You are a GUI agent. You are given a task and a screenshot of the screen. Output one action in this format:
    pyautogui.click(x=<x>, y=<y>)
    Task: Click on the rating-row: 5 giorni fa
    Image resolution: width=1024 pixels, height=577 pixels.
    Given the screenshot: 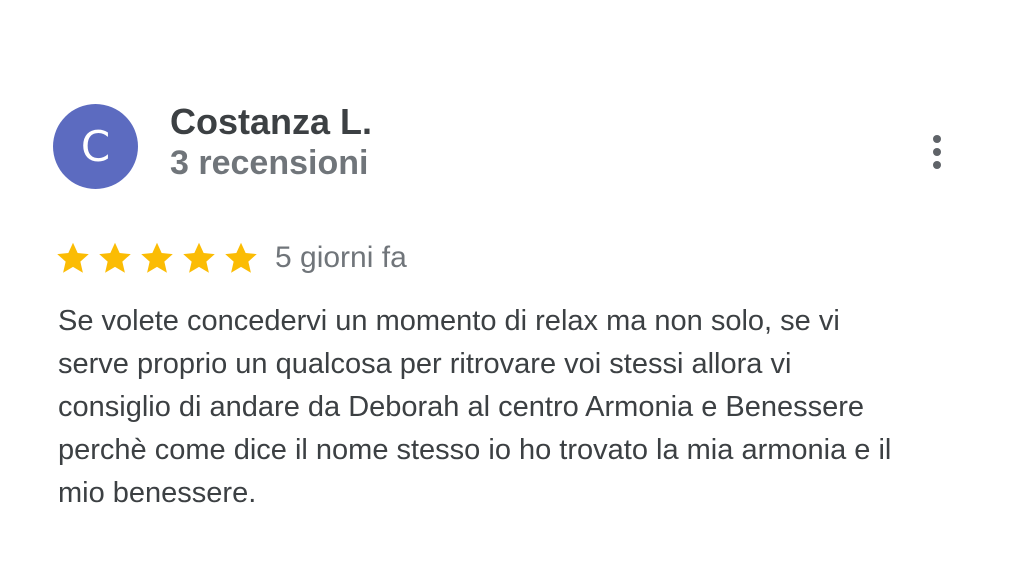 What is the action you would take?
    pyautogui.click(x=231, y=258)
    